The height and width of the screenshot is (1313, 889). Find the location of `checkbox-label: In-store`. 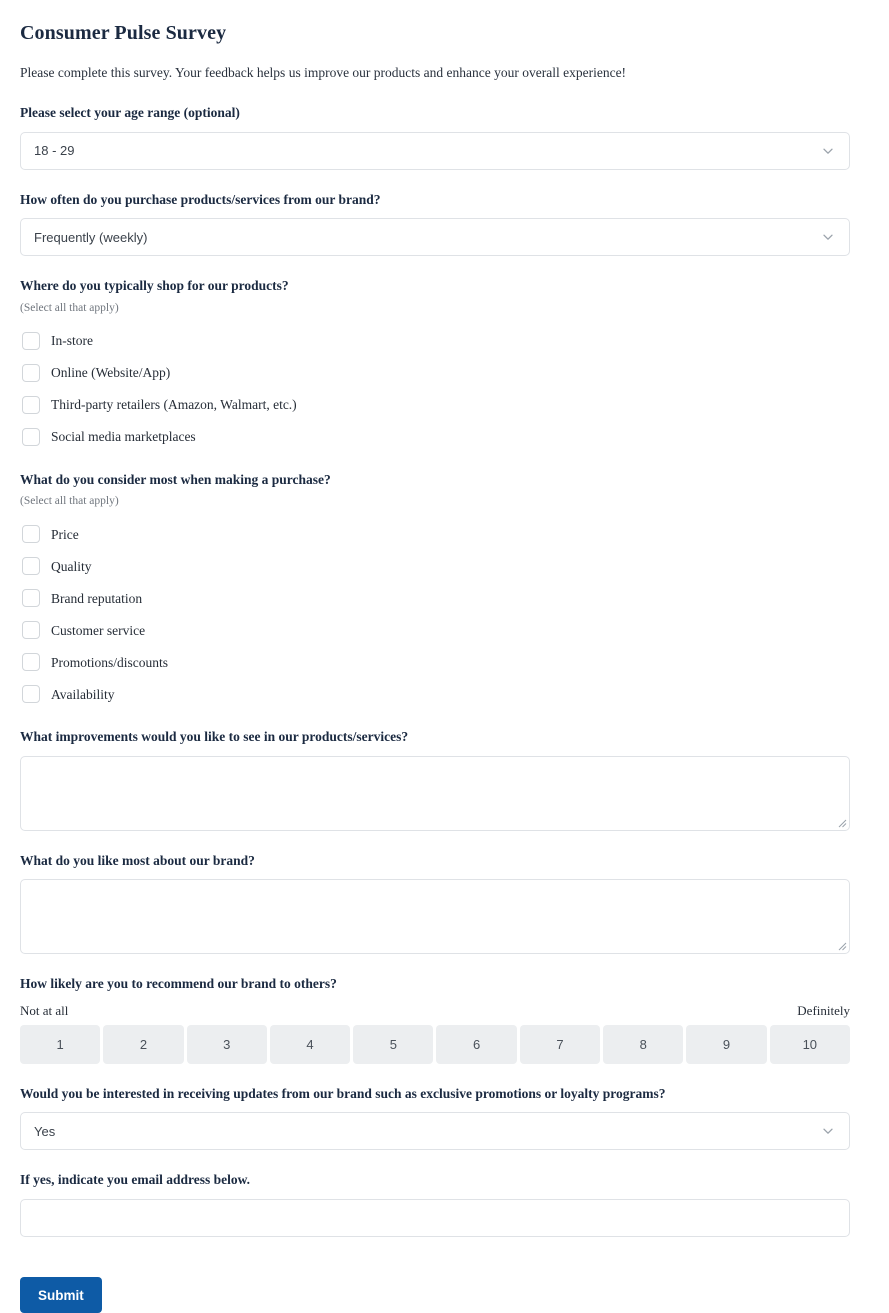

checkbox-label: In-store is located at coordinates (72, 341).